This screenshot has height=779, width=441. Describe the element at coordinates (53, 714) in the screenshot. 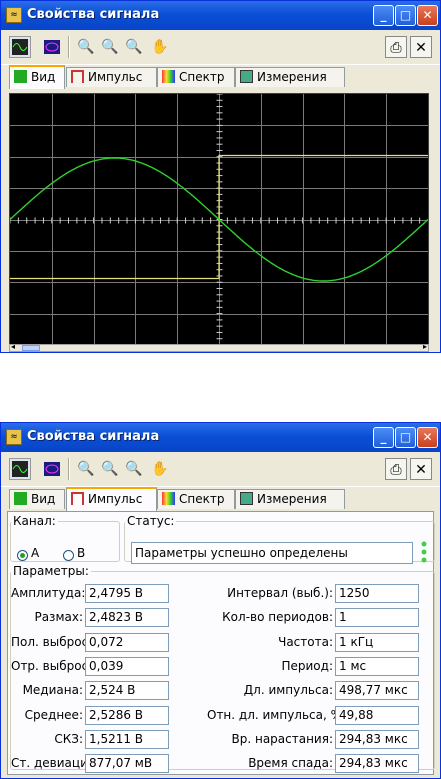

I see `param-label: Среднее:` at that location.